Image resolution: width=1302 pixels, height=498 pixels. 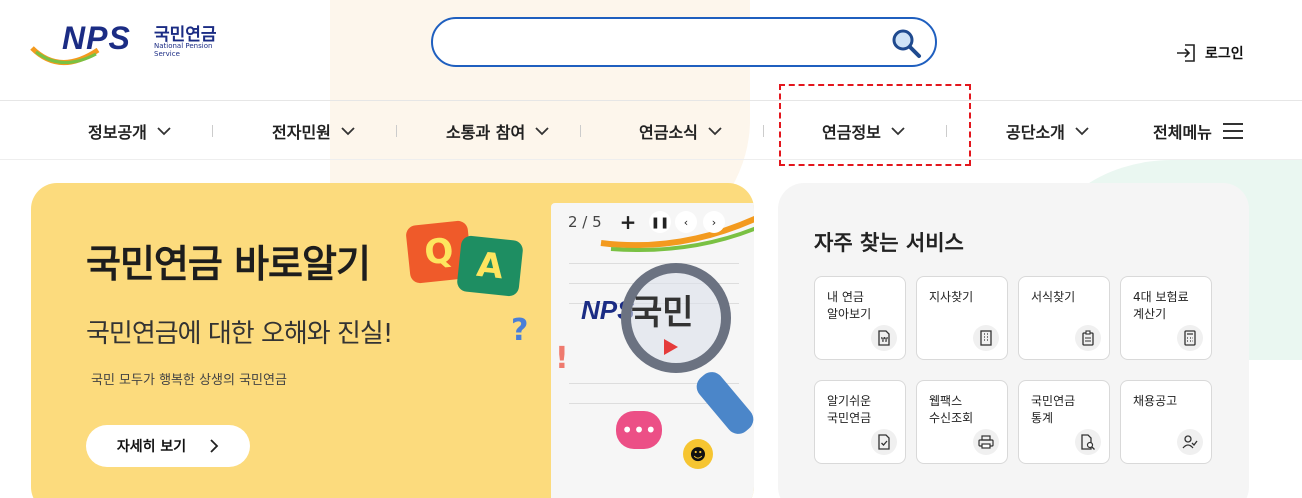 I want to click on nps-logo: NPS 국민연금 National Pension Service, so click(x=135, y=46).